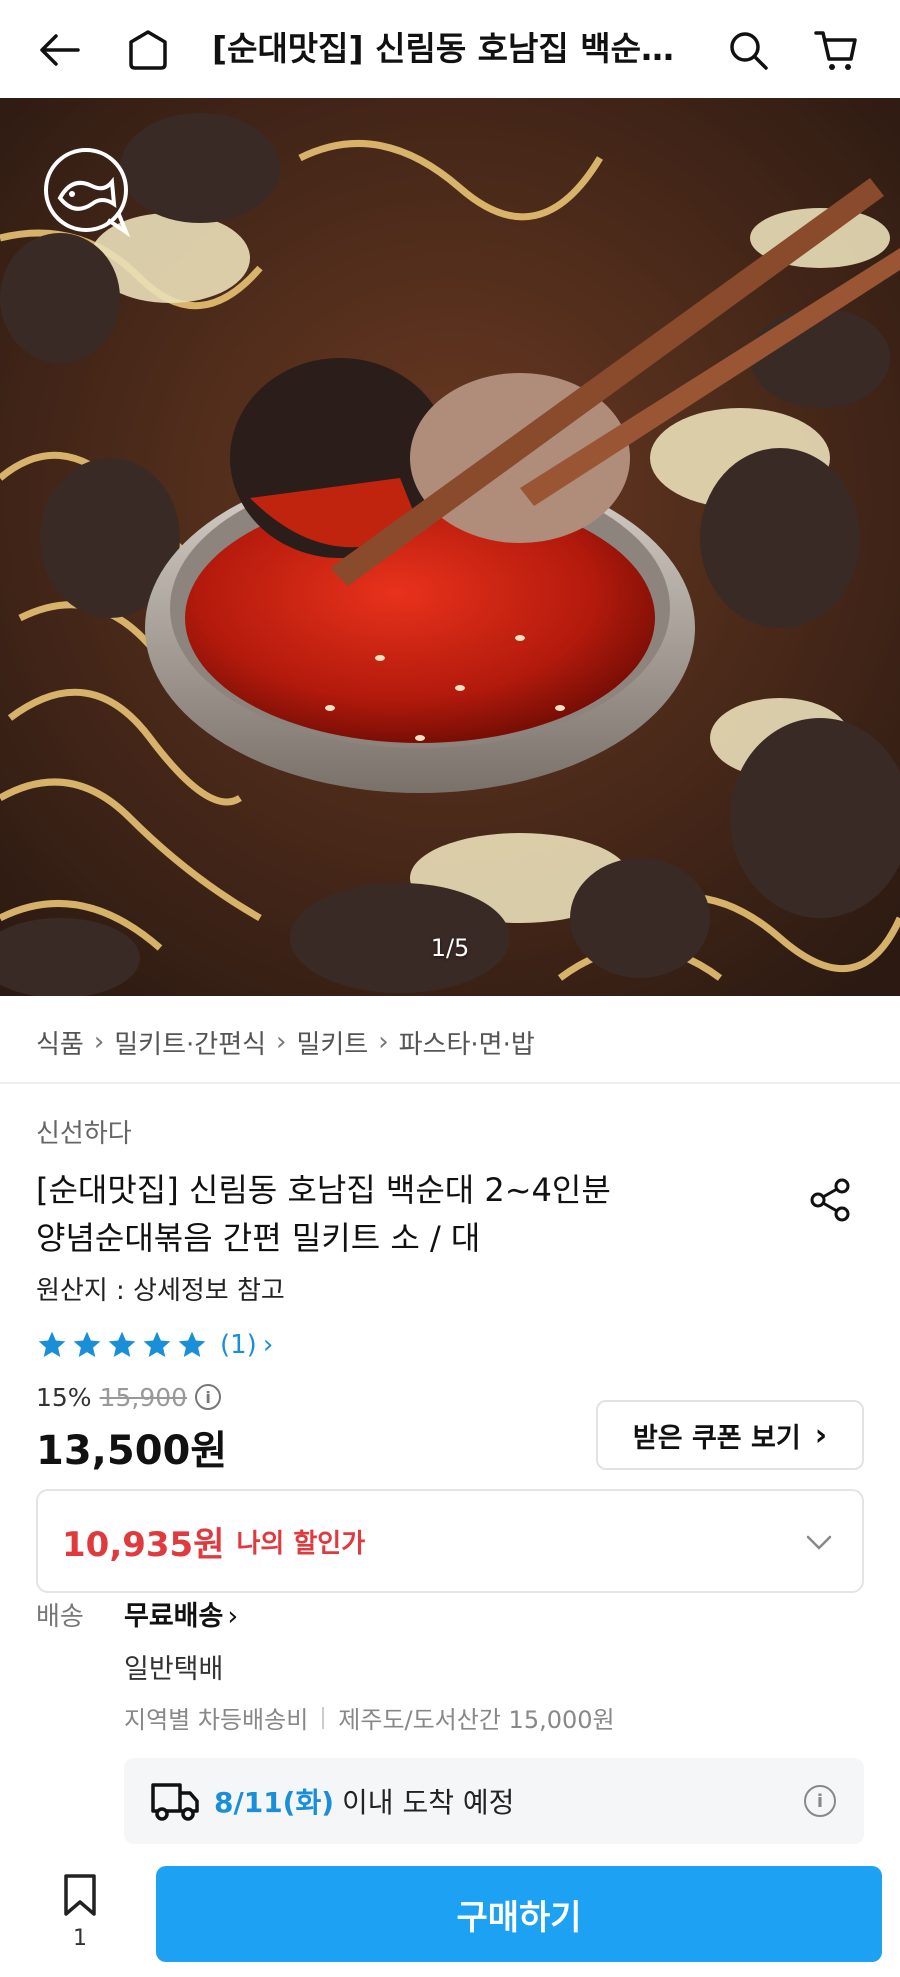 The height and width of the screenshot is (1977, 900). What do you see at coordinates (332, 1042) in the screenshot?
I see `breadcrumb-item: 밀키트` at bounding box center [332, 1042].